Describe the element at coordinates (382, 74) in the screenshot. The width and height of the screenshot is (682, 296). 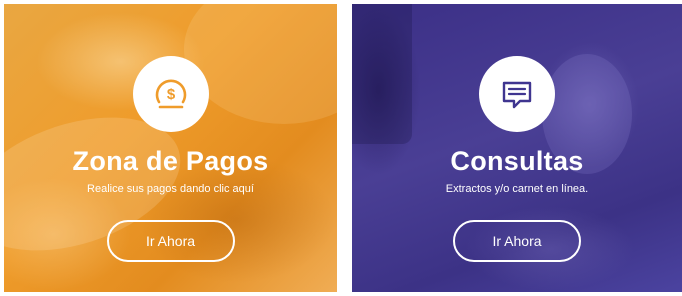
I see `background-texture` at that location.